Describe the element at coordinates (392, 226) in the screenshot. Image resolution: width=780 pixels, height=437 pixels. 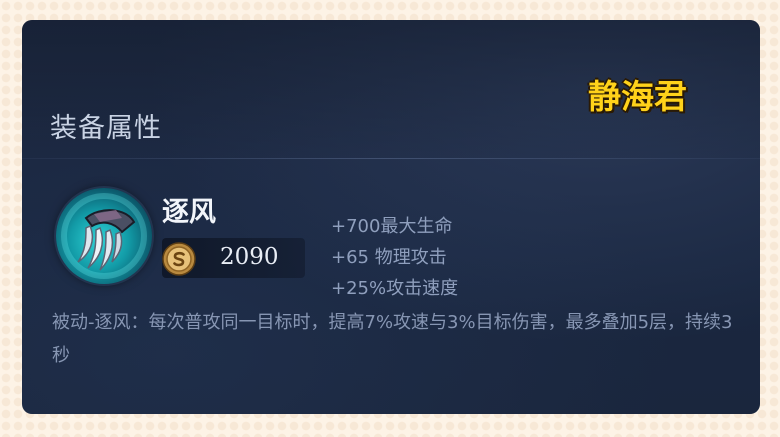
I see `stat-max-health: +700最大生命` at that location.